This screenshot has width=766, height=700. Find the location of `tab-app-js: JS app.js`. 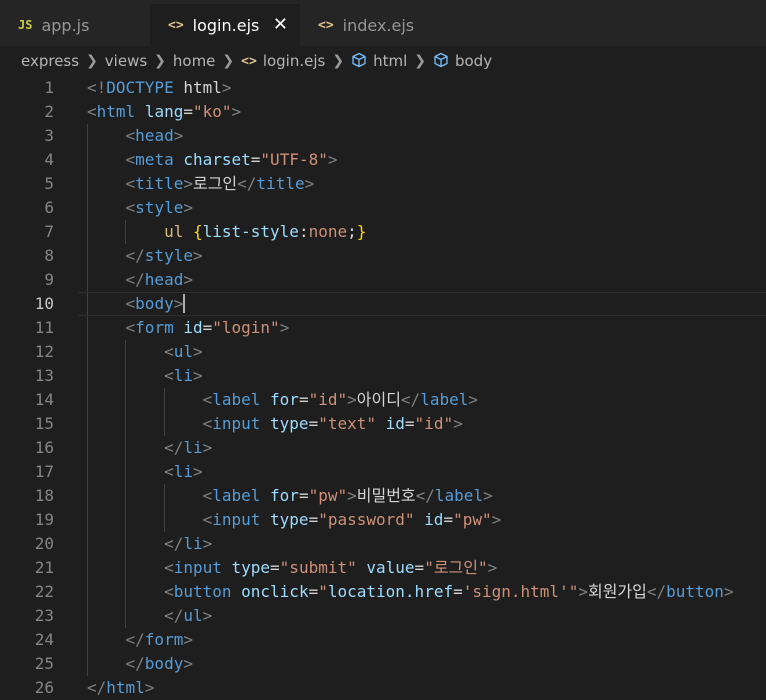

tab-app-js: JS app.js is located at coordinates (75, 25).